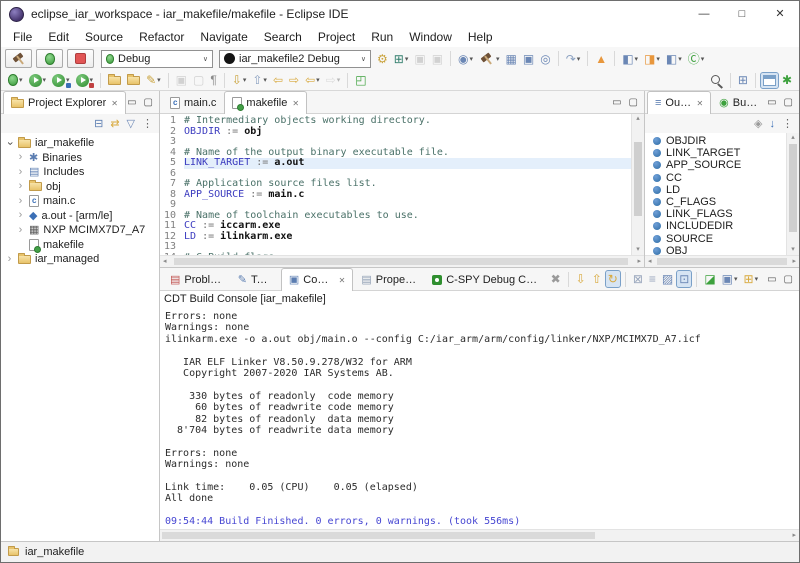 Image resolution: width=800 pixels, height=563 pixels. I want to click on menu-navigate: Navigate, so click(223, 37).